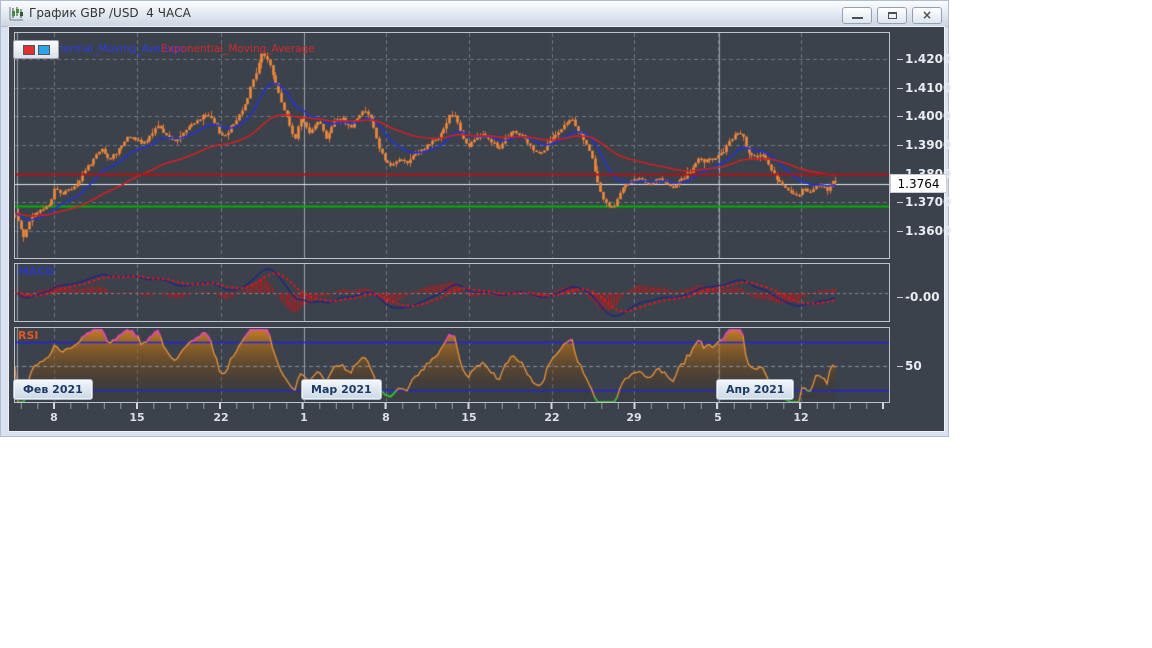  I want to click on rsi-axis-value: 50, so click(924, 366).